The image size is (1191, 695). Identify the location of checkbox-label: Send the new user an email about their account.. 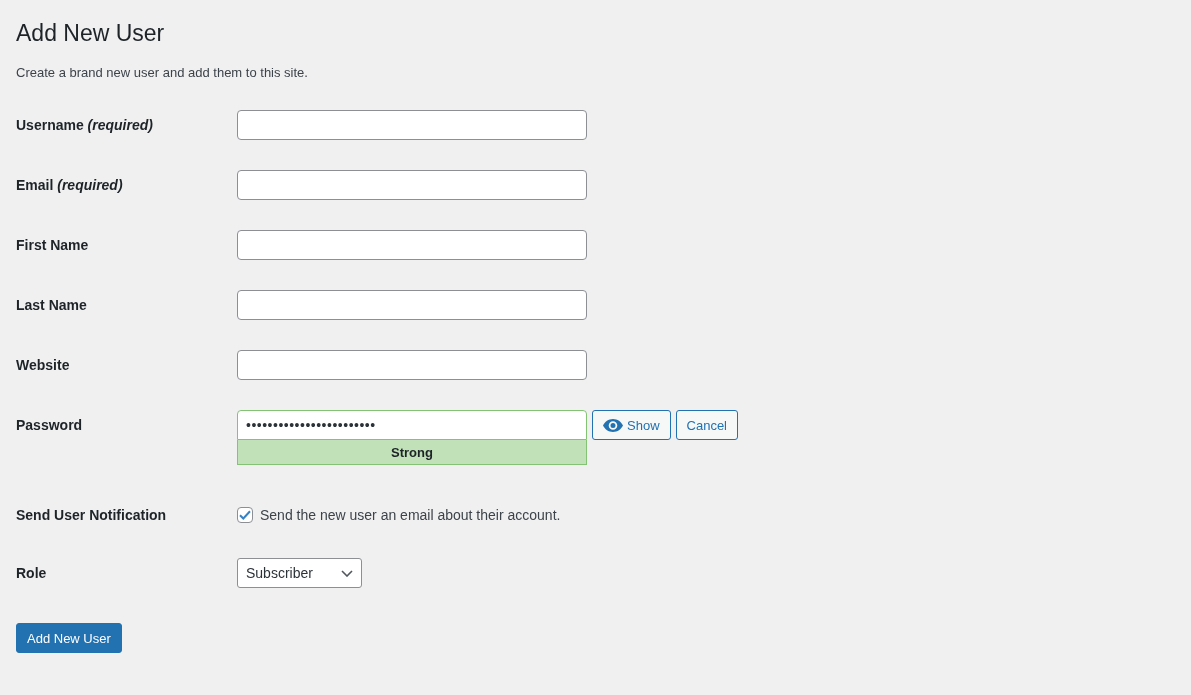
(410, 515).